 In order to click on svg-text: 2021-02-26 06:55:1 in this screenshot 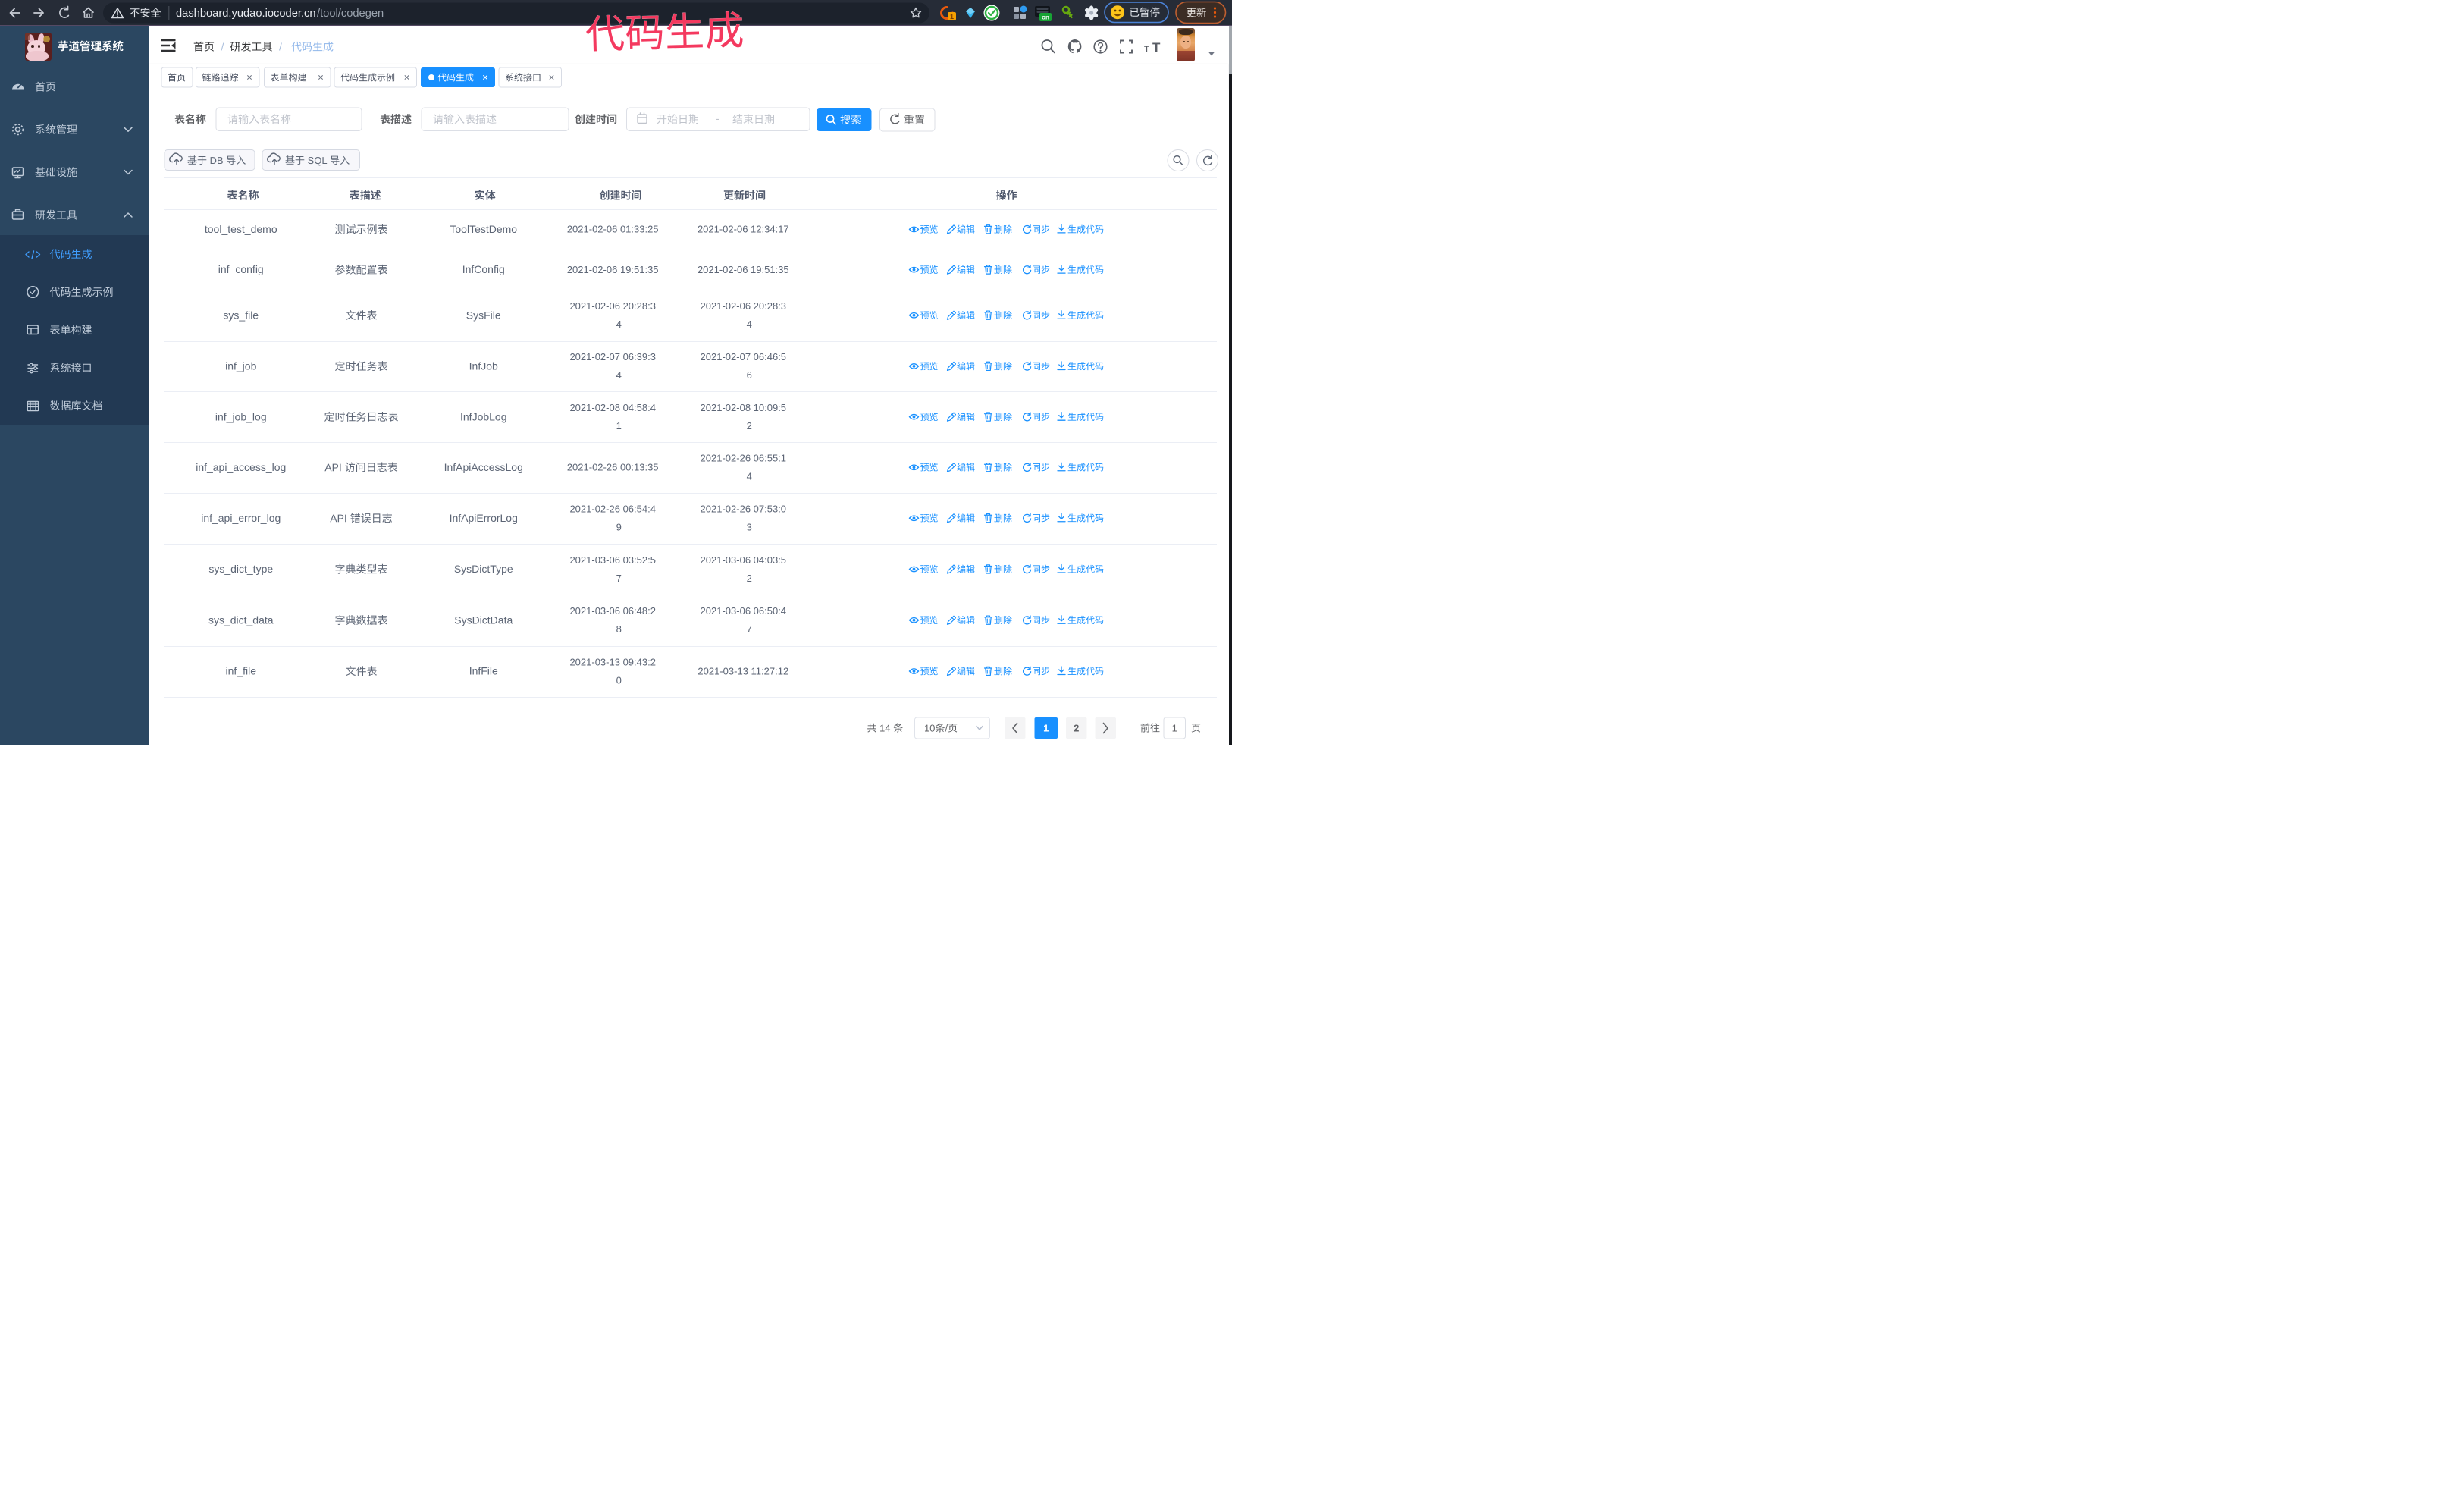, I will do `click(744, 458)`.